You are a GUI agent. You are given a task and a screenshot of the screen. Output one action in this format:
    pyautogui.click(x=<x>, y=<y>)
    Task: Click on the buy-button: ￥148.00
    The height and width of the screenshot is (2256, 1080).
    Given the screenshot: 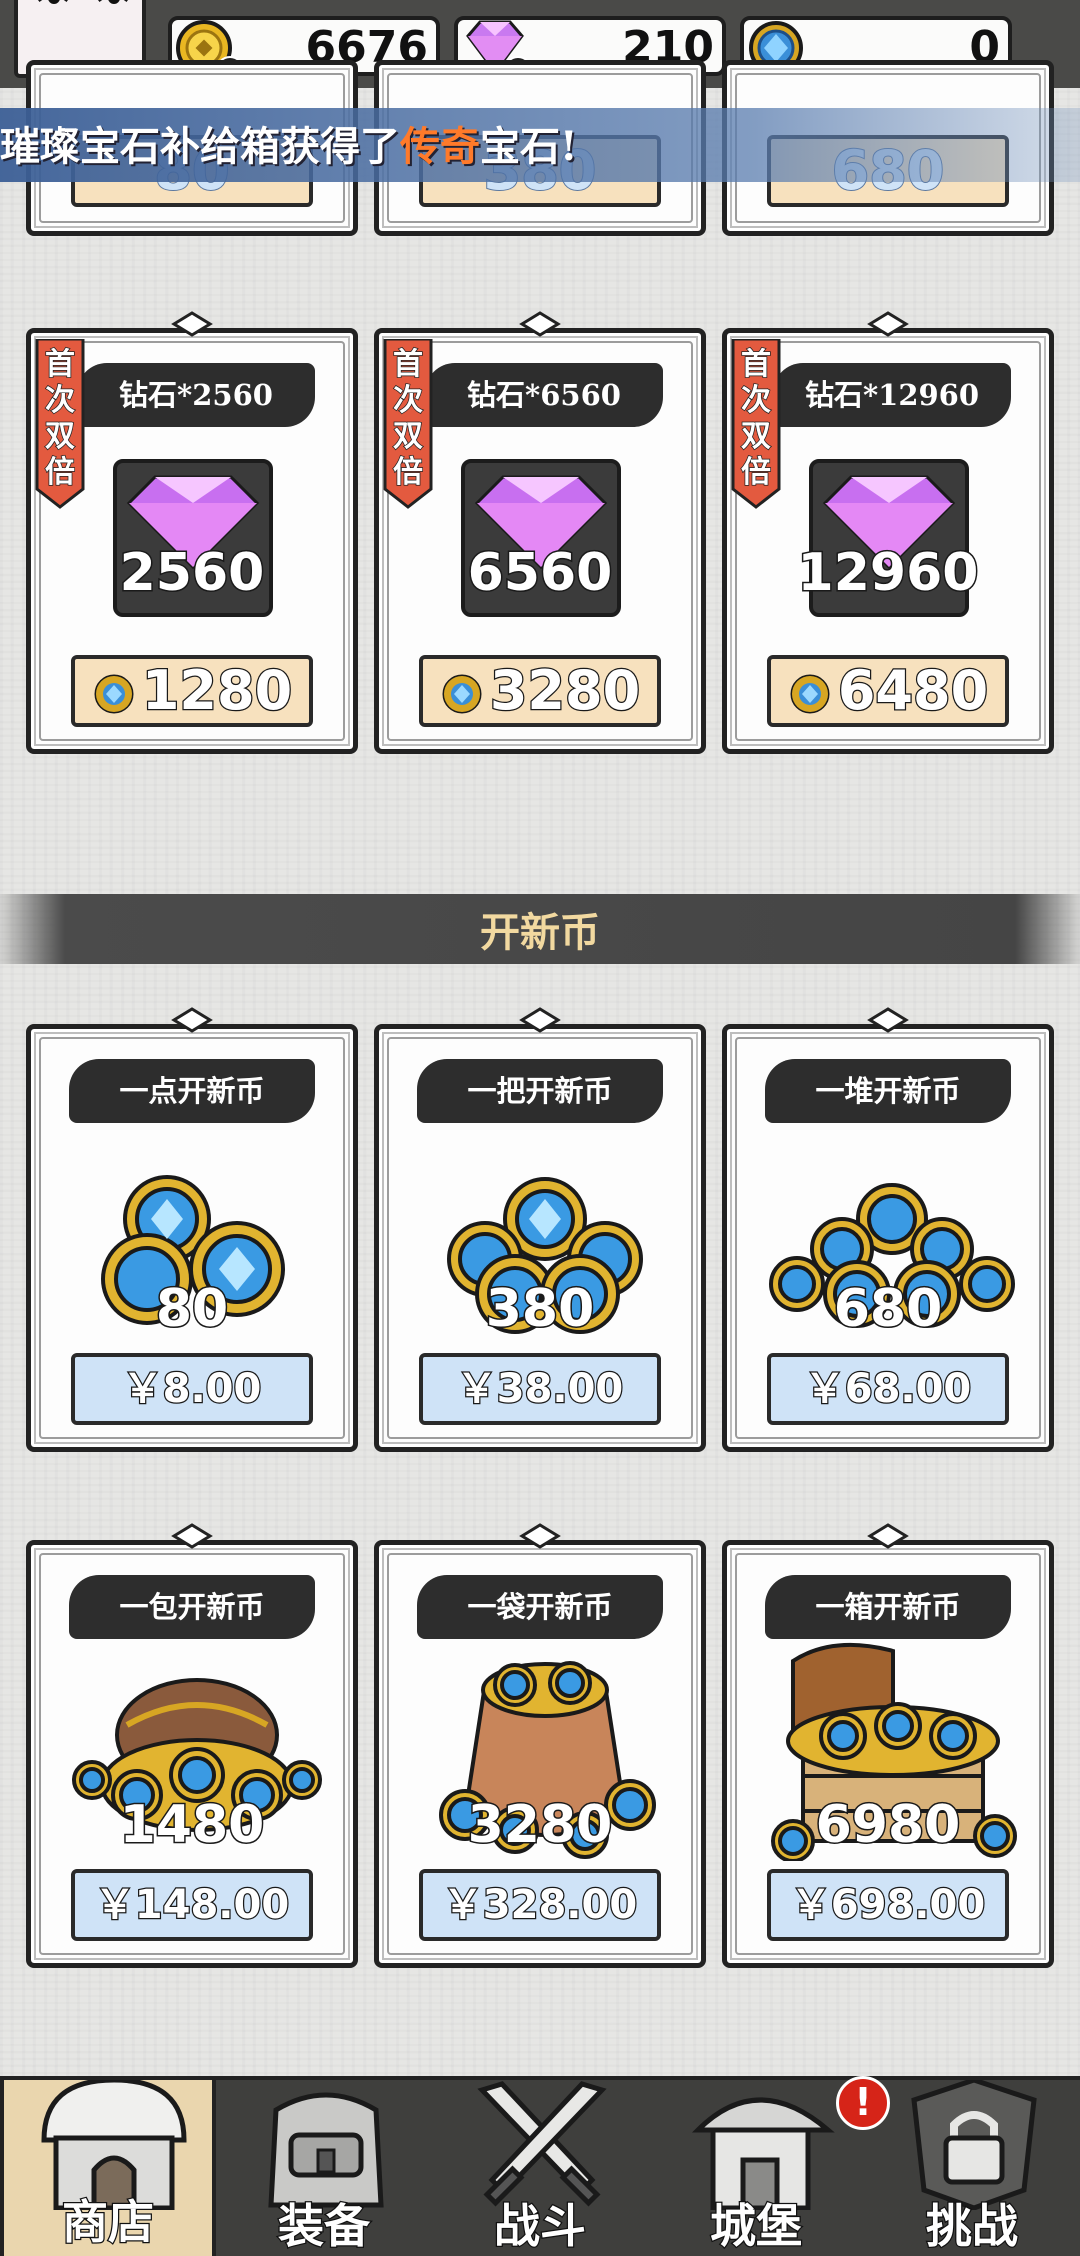 What is the action you would take?
    pyautogui.click(x=192, y=1905)
    